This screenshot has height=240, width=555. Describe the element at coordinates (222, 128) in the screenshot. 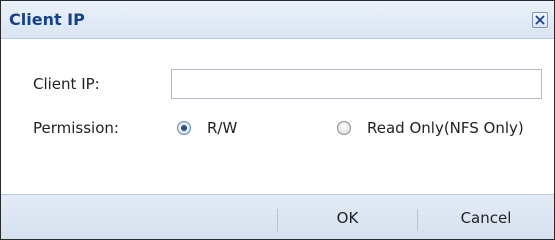

I see `permission-option-rw-label: R/W` at that location.